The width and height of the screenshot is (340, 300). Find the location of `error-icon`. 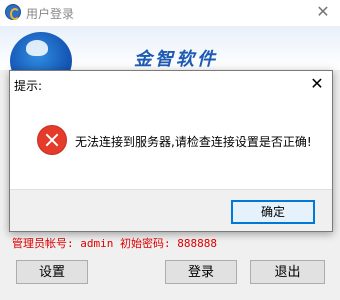

error-icon is located at coordinates (52, 140).